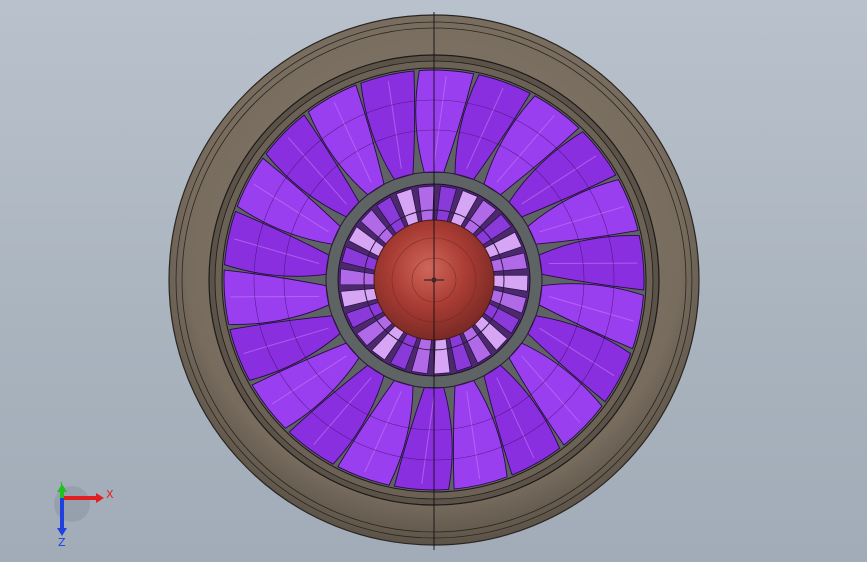  Describe the element at coordinates (62, 542) in the screenshot. I see `z-axis-label: Z` at that location.